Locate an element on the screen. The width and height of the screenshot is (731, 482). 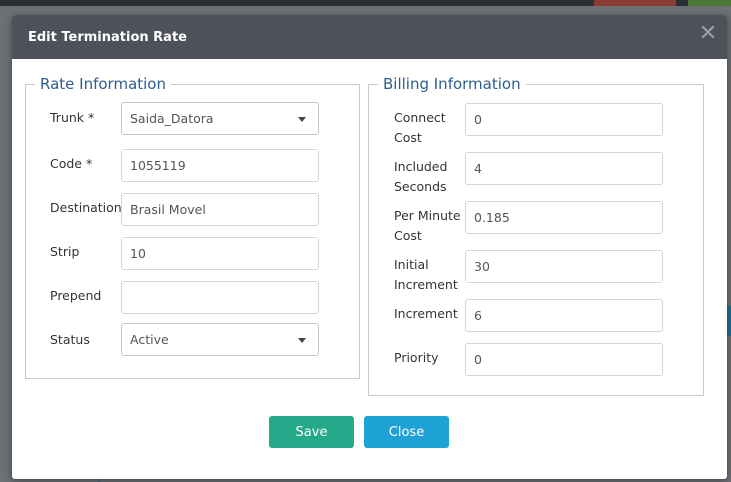
strip-label: Strip is located at coordinates (65, 251).